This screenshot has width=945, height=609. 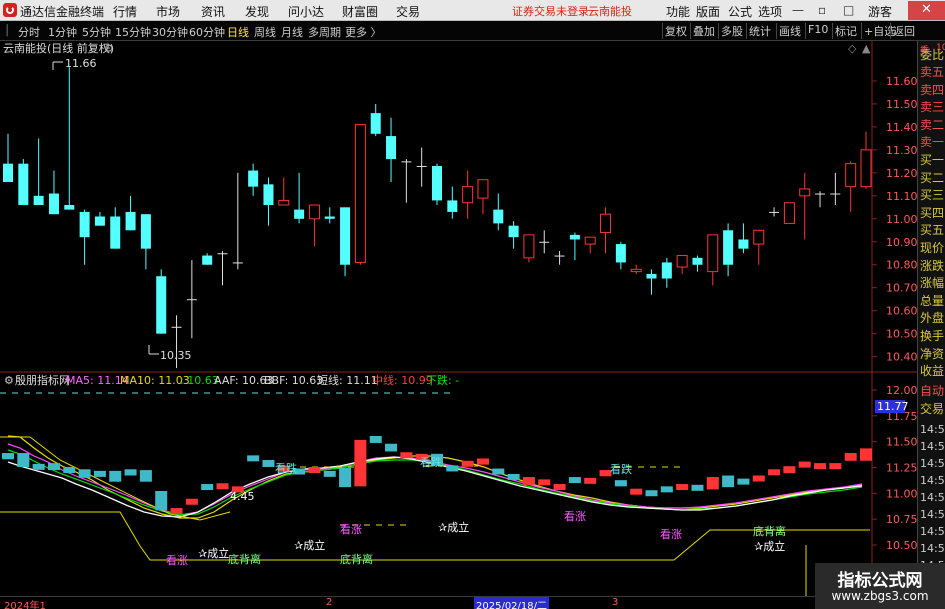 What do you see at coordinates (932, 125) in the screenshot?
I see `sidebar-item-sell2: 卖二` at bounding box center [932, 125].